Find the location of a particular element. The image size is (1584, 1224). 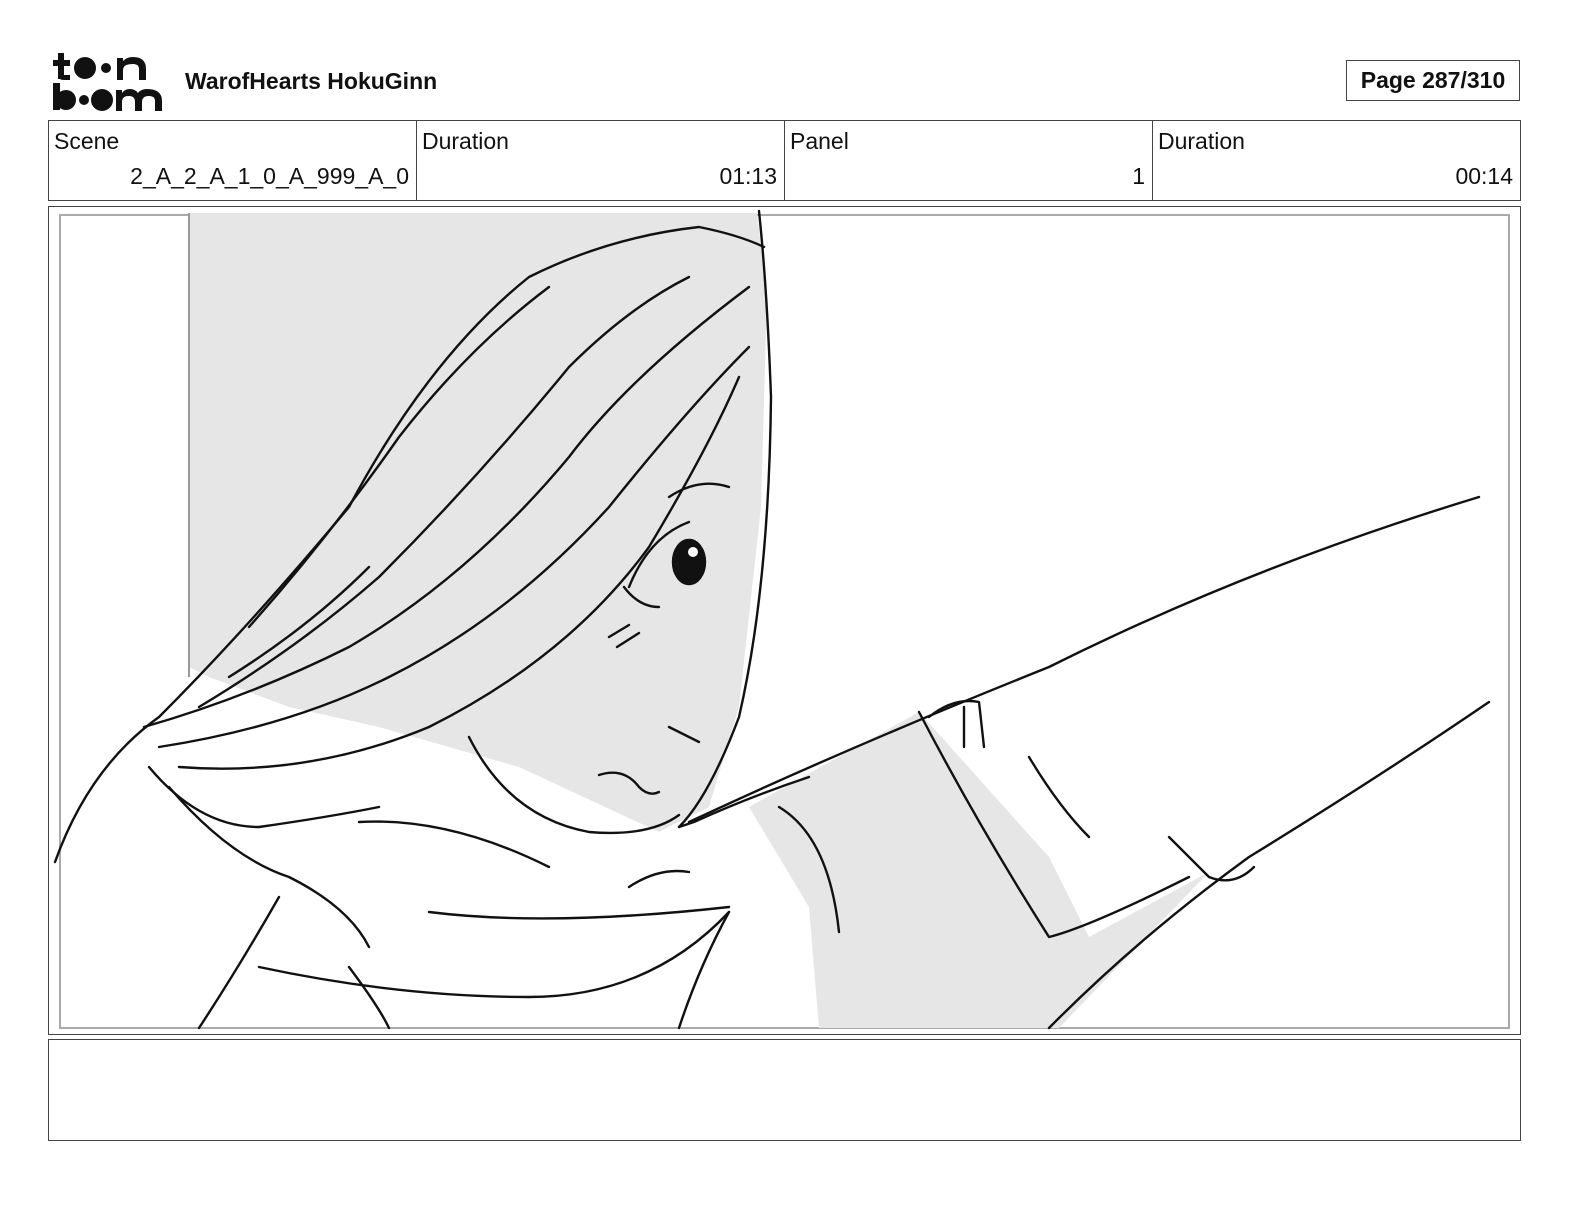

scene-cell: Scene 2_A_2_A_1_0_A_999_A_0 is located at coordinates (233, 160).